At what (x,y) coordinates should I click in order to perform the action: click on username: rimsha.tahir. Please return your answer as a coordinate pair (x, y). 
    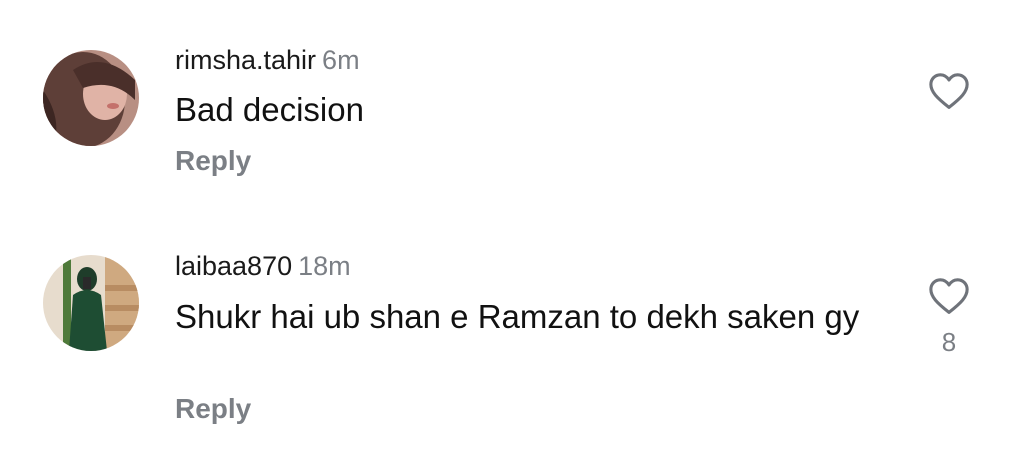
    Looking at the image, I should click on (245, 60).